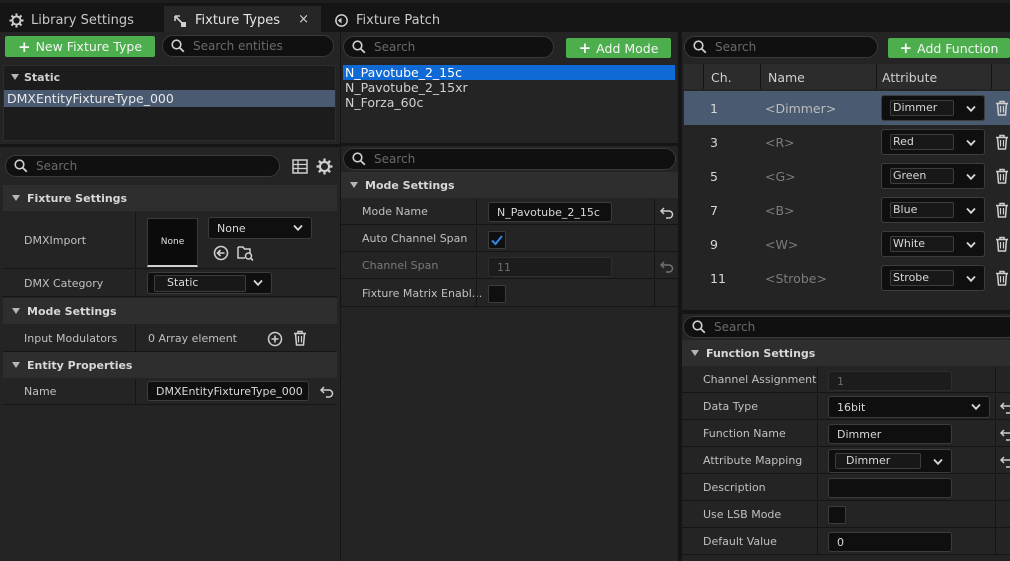 The width and height of the screenshot is (1010, 561). What do you see at coordinates (781, 47) in the screenshot?
I see `functions-search-input: Search` at bounding box center [781, 47].